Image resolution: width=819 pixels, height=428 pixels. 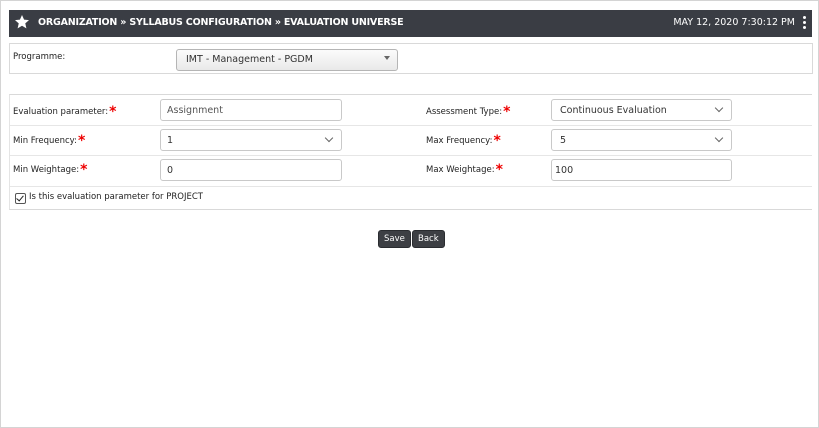 I want to click on dropdown-arrow-icon, so click(x=387, y=58).